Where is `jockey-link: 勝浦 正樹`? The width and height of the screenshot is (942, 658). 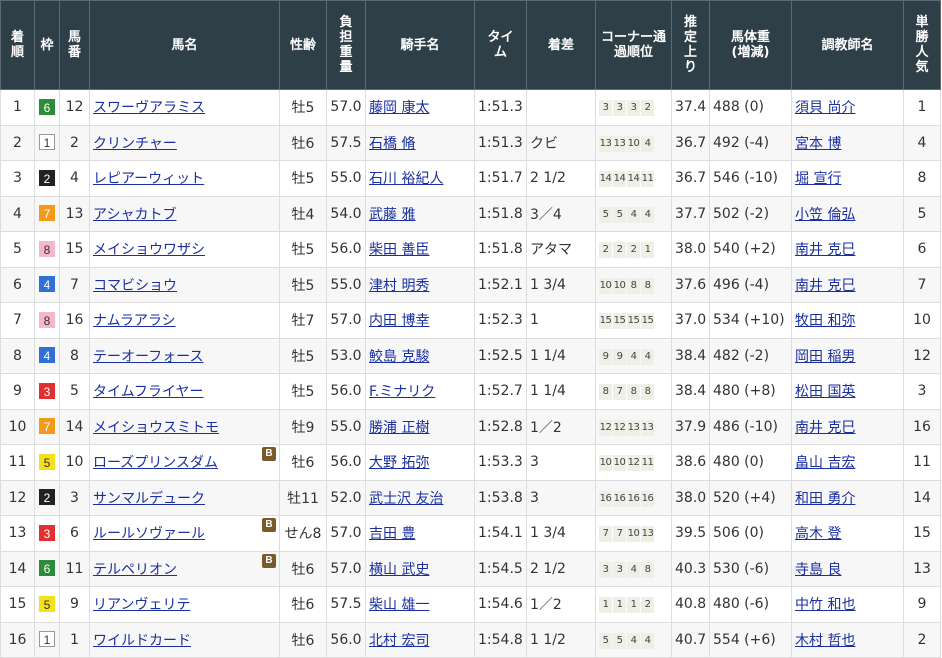 jockey-link: 勝浦 正樹 is located at coordinates (399, 428).